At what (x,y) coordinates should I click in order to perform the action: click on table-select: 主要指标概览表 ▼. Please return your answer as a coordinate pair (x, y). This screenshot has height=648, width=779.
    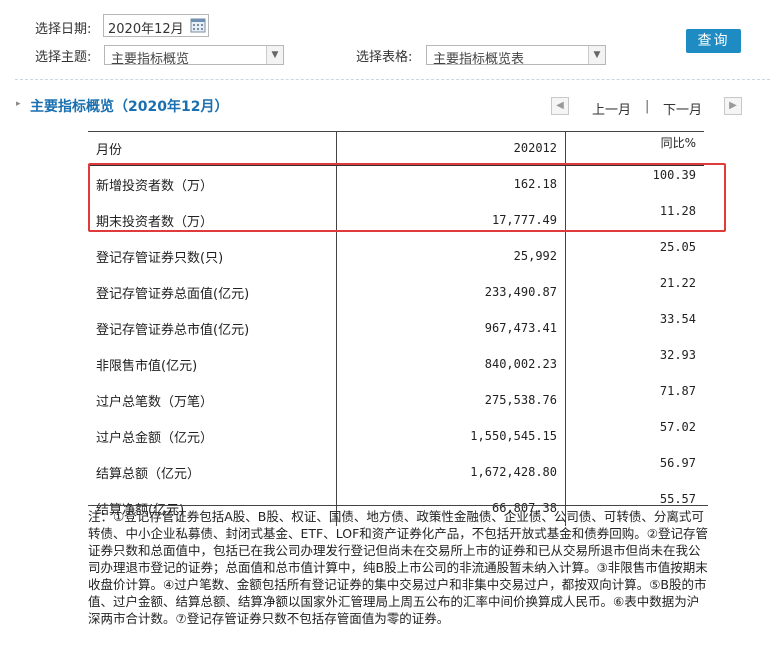
    Looking at the image, I should click on (516, 56).